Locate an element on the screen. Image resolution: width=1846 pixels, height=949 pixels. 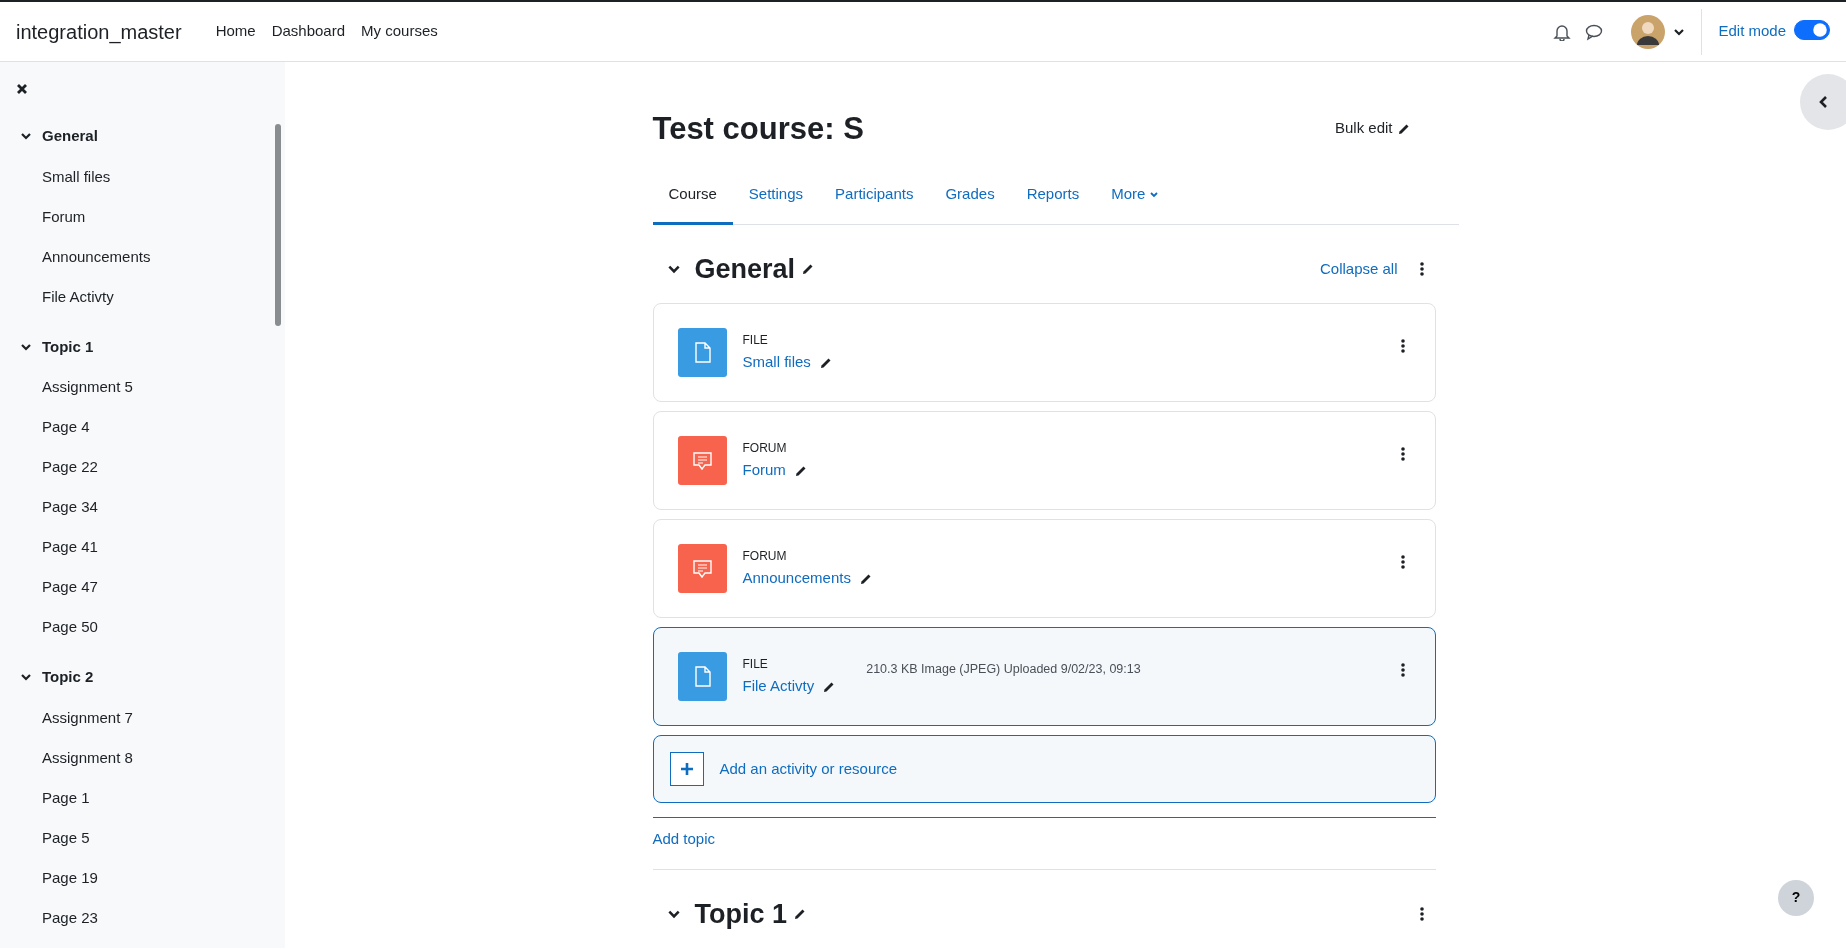
chat-icon is located at coordinates (1594, 31).